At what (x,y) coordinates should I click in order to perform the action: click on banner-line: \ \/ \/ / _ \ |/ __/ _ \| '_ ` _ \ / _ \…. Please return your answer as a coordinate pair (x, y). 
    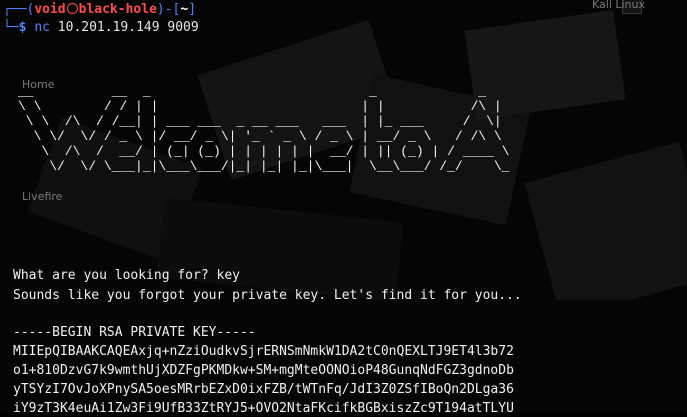
    Looking at the image, I should click on (260, 136).